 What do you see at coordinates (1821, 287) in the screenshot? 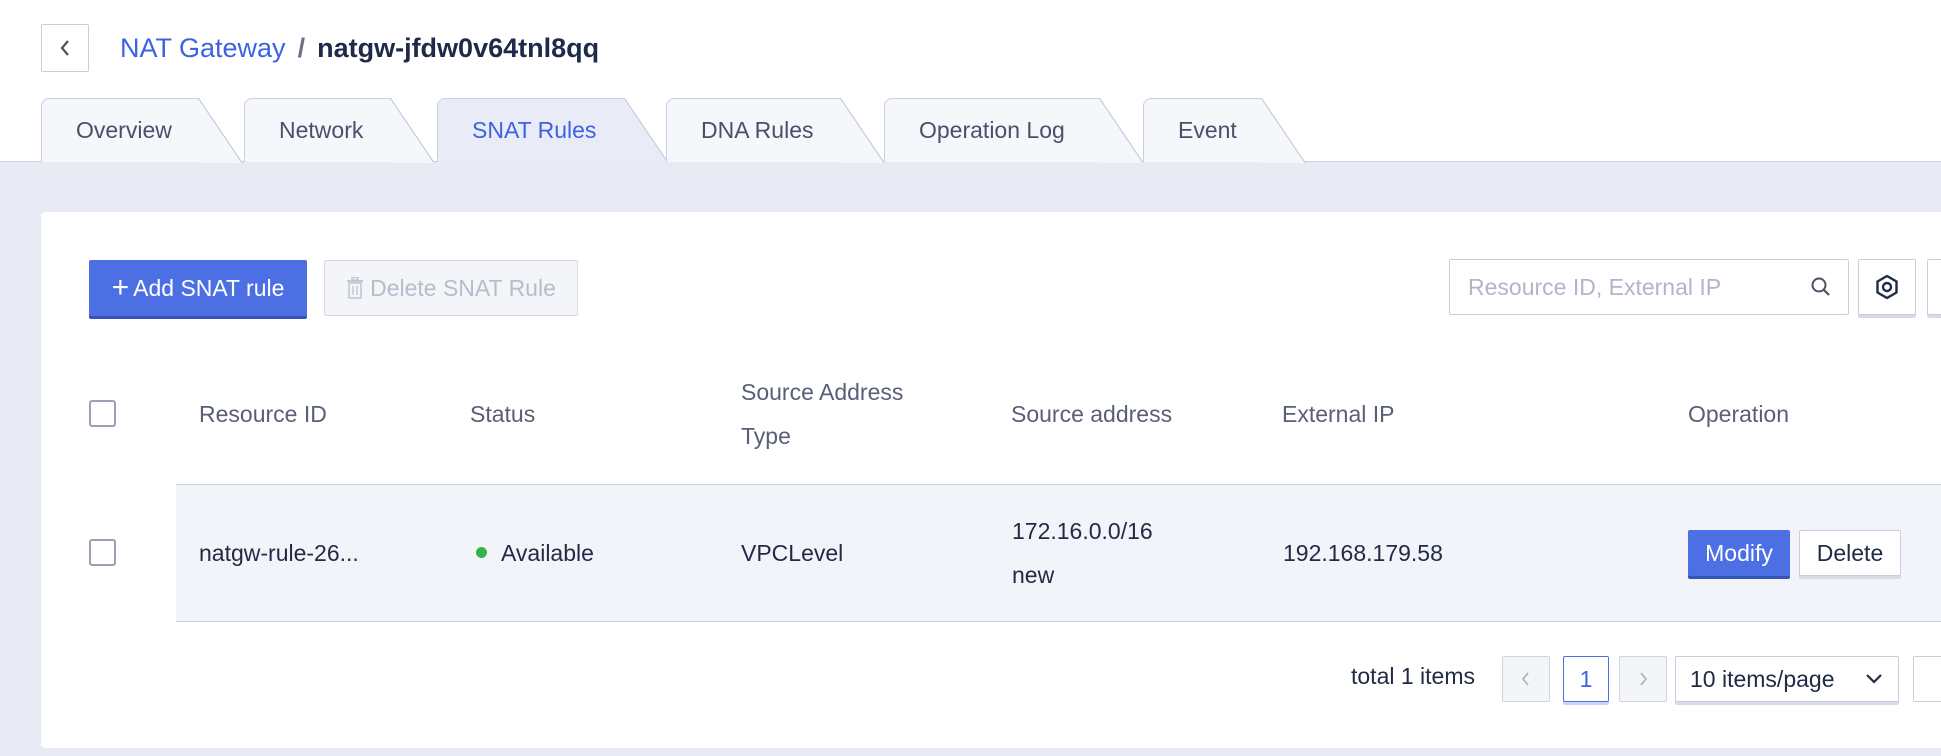
I see `search-icon` at bounding box center [1821, 287].